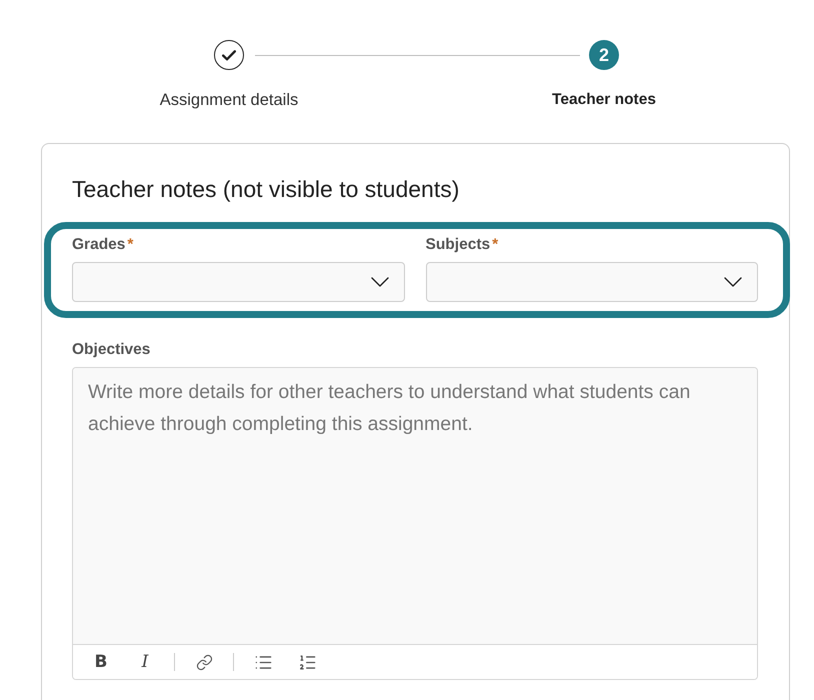 This screenshot has height=700, width=814. I want to click on numbered-list-icon, so click(307, 662).